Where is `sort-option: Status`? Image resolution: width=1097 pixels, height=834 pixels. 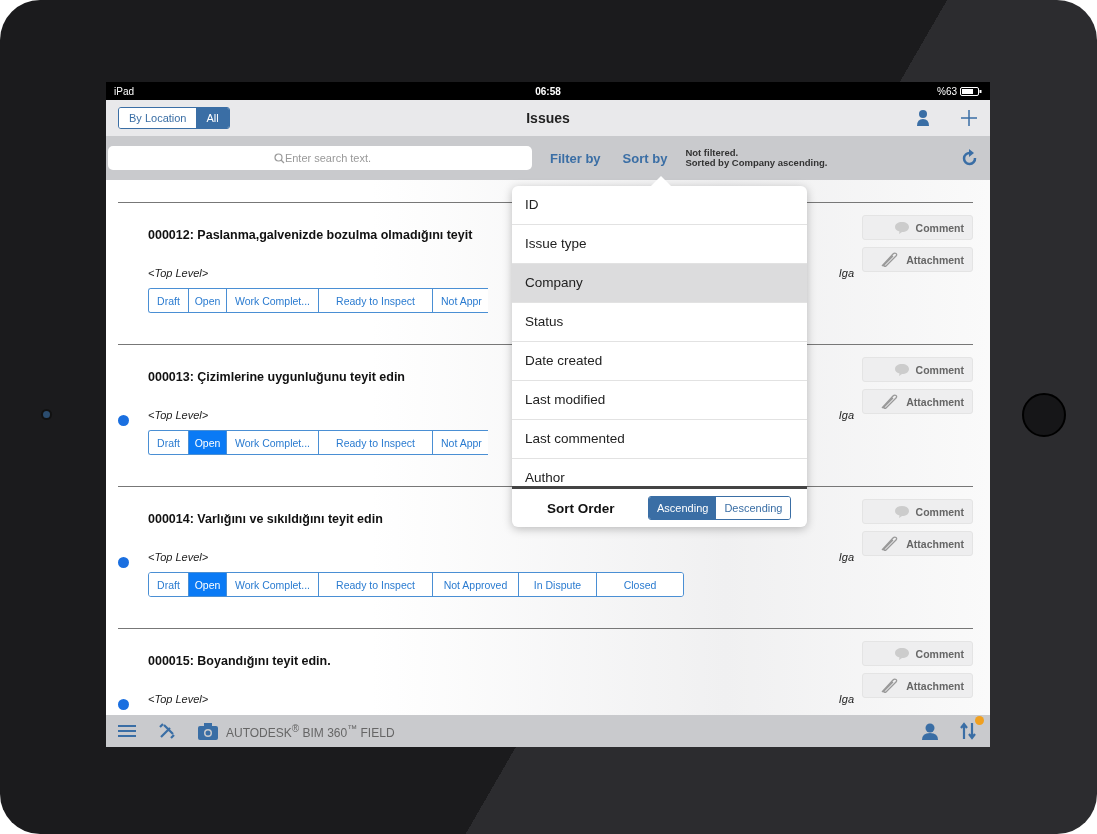
sort-option: Status is located at coordinates (659, 322).